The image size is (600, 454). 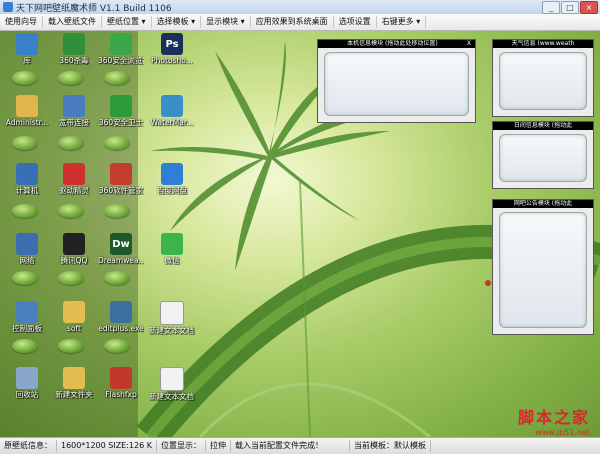 What do you see at coordinates (94, 8) in the screenshot?
I see `window-title: 天下网吧壁纸魔术师 V1.1 Build 1106` at bounding box center [94, 8].